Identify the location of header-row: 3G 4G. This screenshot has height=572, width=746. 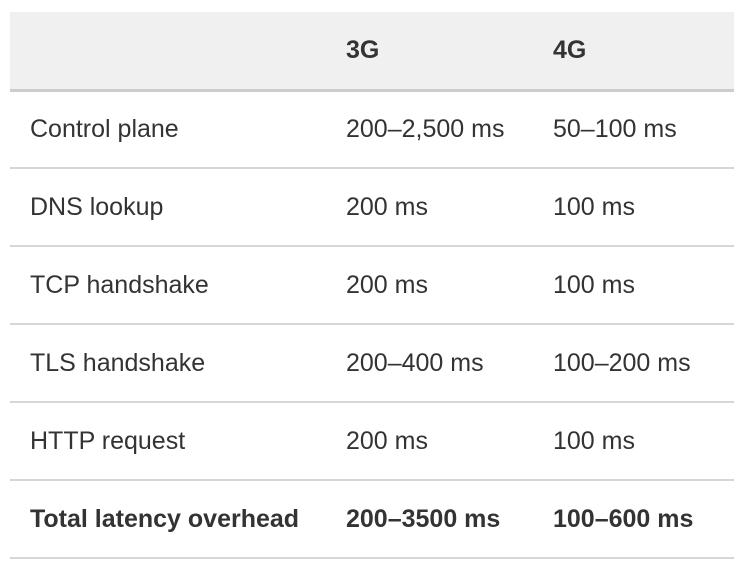
(372, 51).